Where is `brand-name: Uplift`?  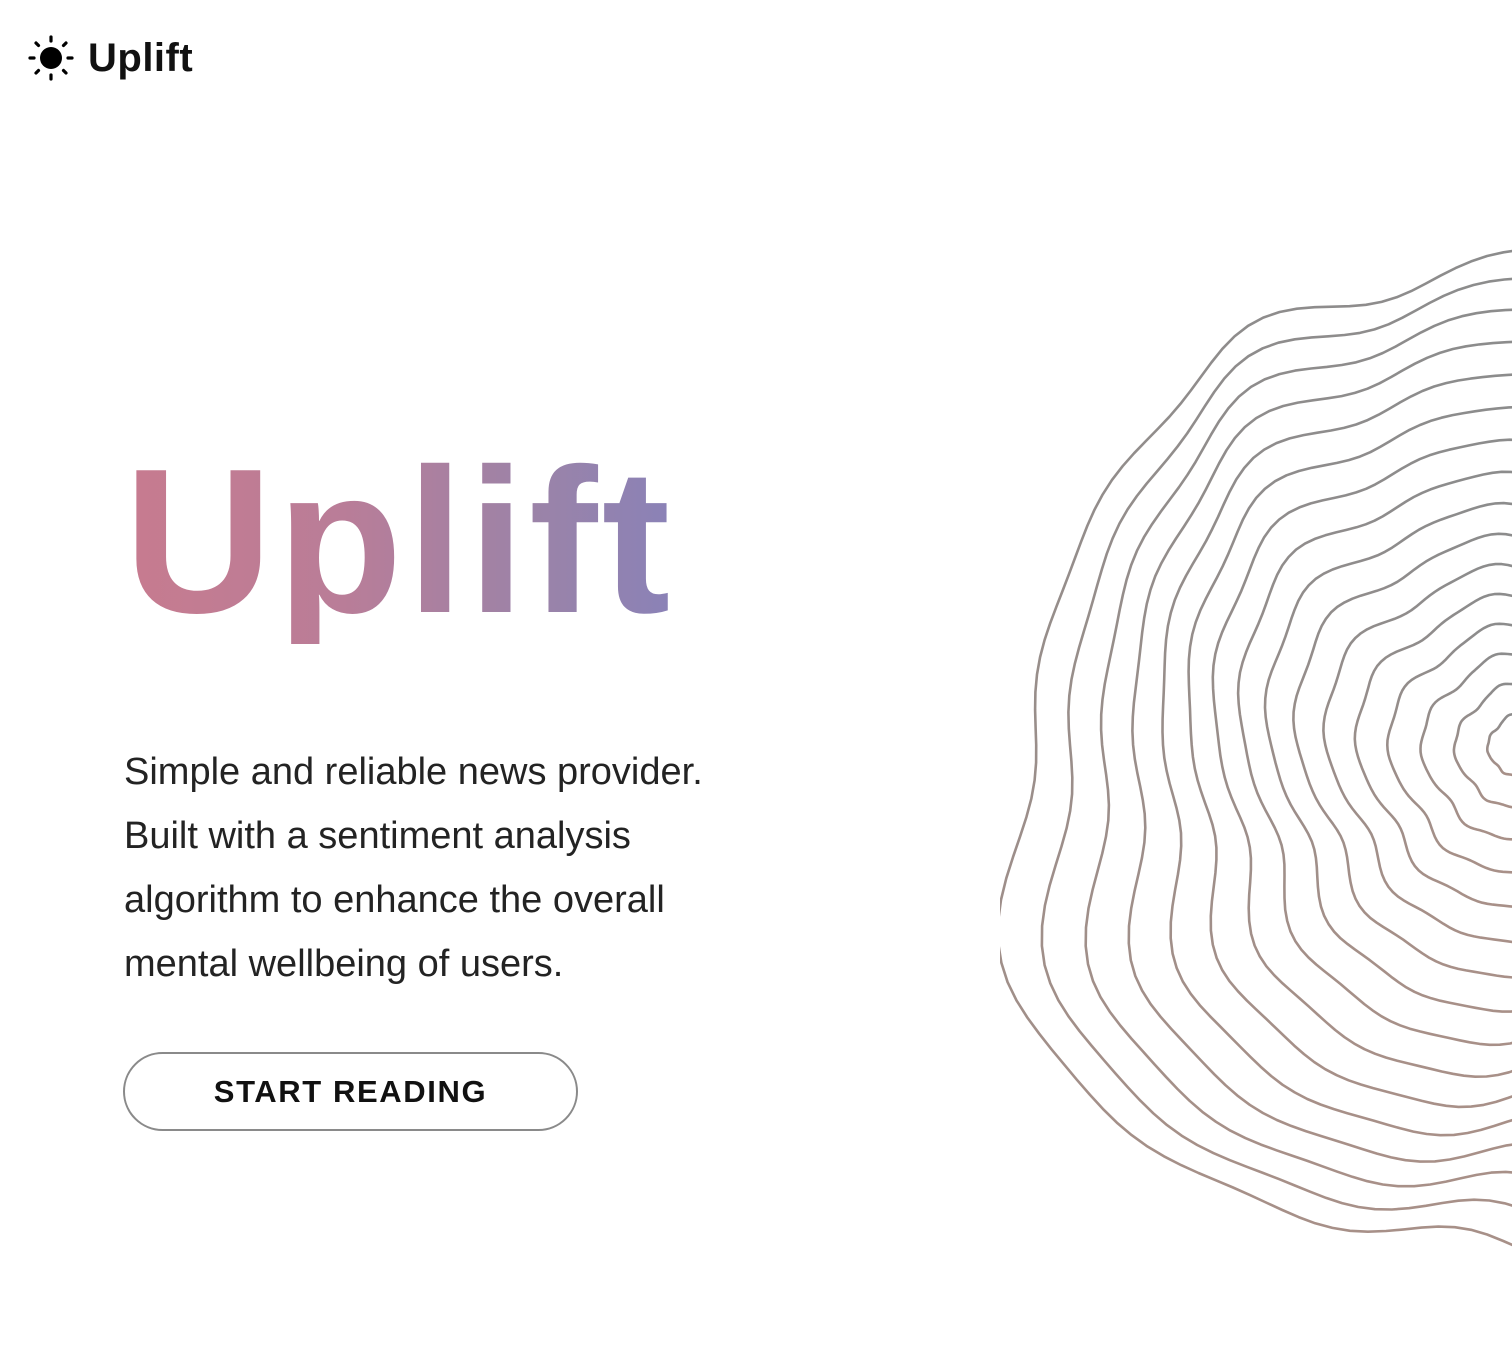
brand-name: Uplift is located at coordinates (141, 58).